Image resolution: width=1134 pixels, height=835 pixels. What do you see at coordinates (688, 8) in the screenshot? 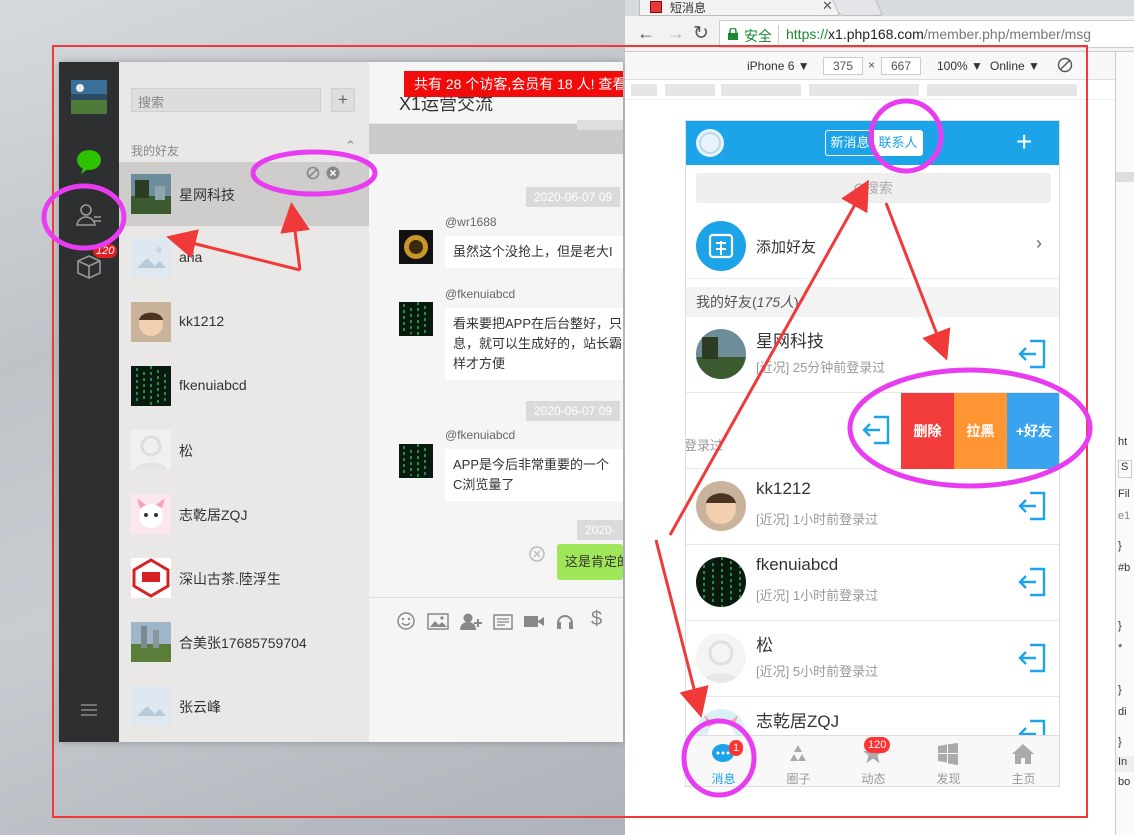
I see `tab-title: 短消息` at bounding box center [688, 8].